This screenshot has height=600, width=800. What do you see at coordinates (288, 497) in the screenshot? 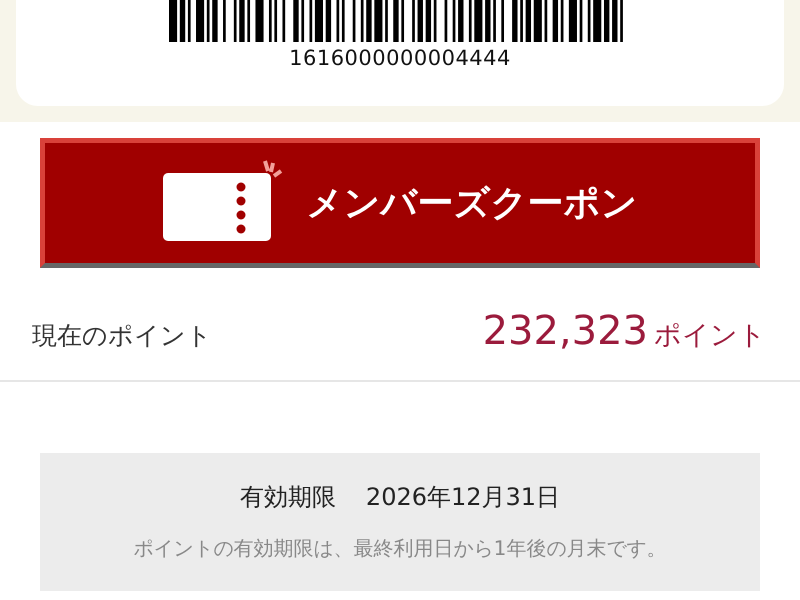
I see `expiry-label: 有効期限` at bounding box center [288, 497].